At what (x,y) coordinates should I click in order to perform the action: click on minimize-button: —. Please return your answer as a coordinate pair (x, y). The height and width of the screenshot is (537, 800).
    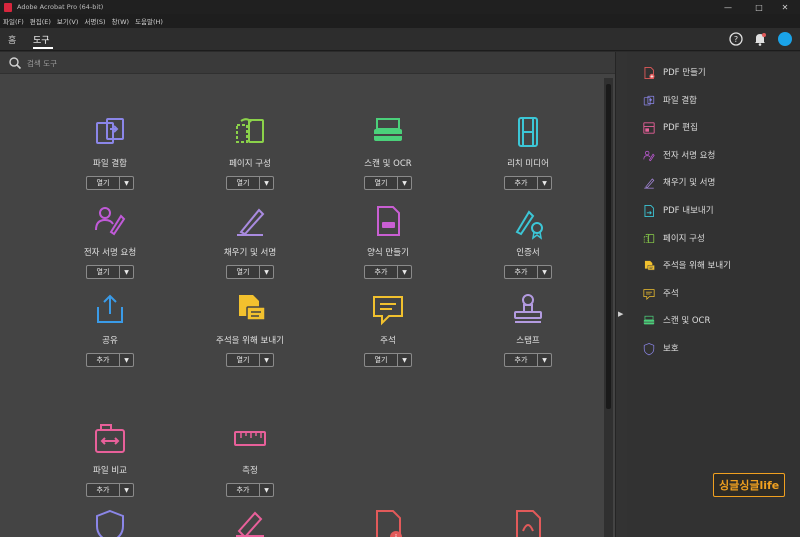
    Looking at the image, I should click on (728, 7).